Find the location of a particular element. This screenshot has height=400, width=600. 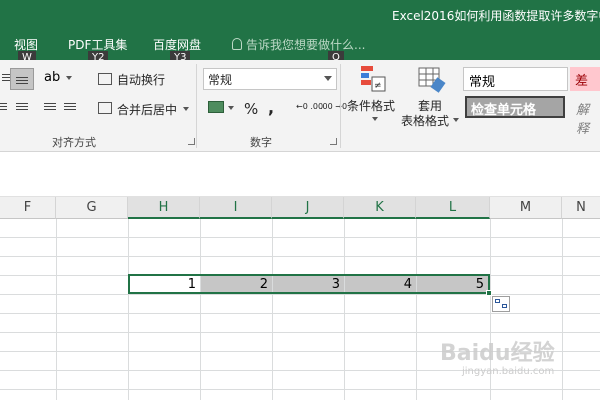

decrease-decimal-button: .00 →0 is located at coordinates (333, 106).